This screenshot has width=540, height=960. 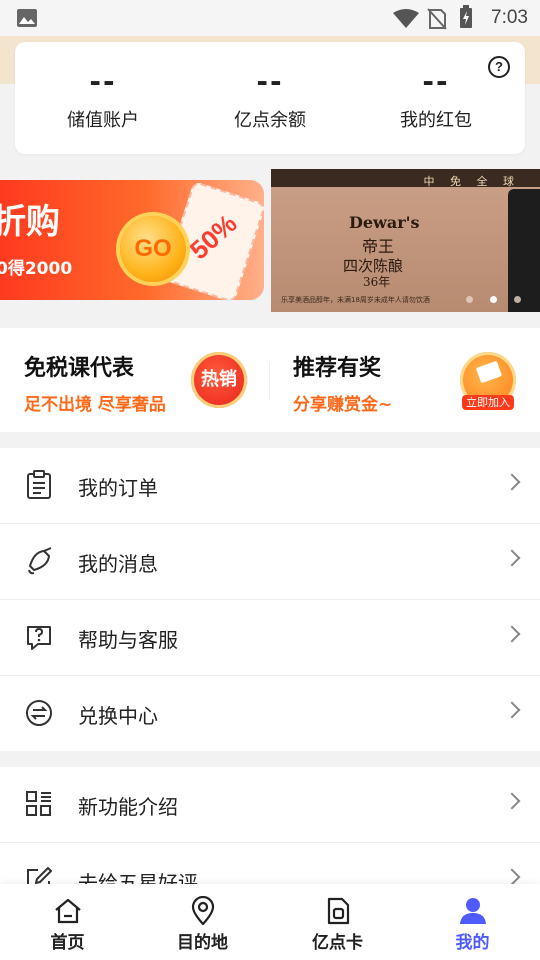 I want to click on menu-label-messages: 我的消息, so click(x=118, y=564).